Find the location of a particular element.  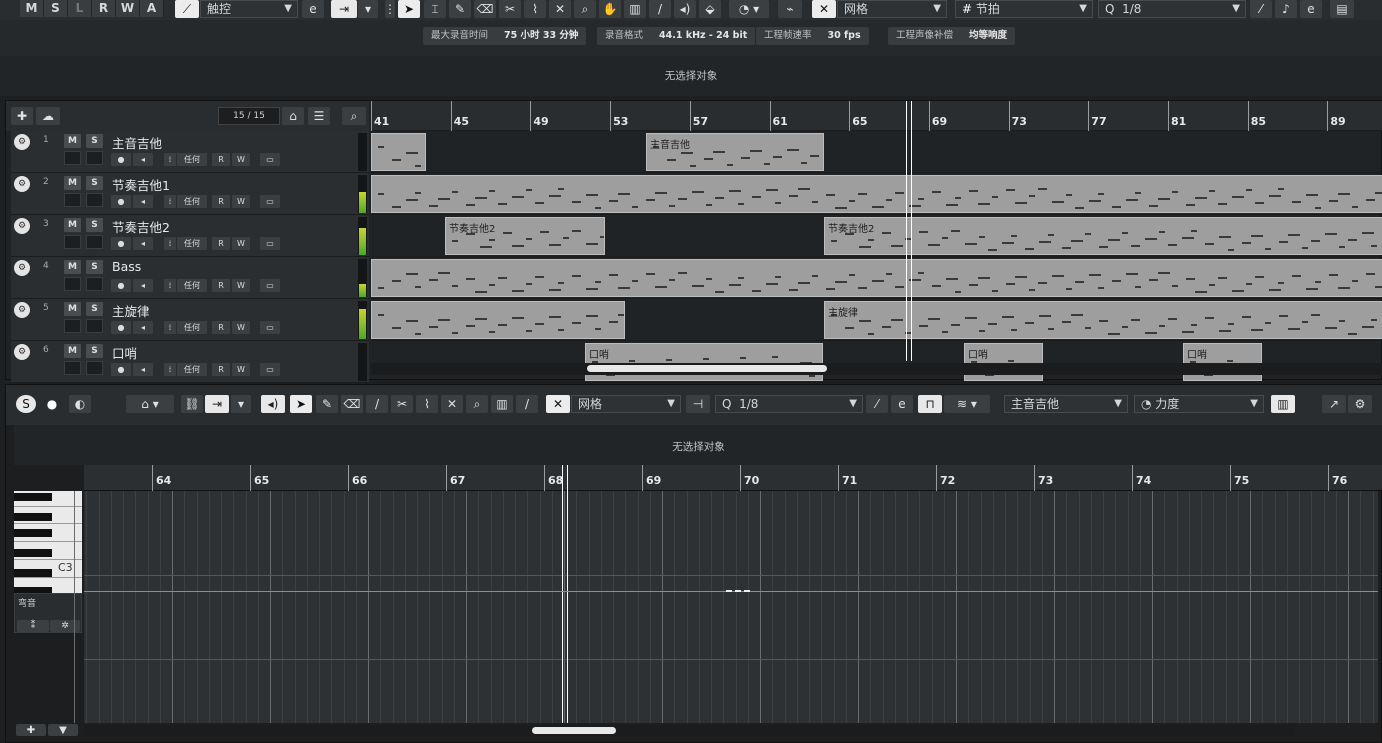

monitor-icon: ◐ is located at coordinates (80, 404).